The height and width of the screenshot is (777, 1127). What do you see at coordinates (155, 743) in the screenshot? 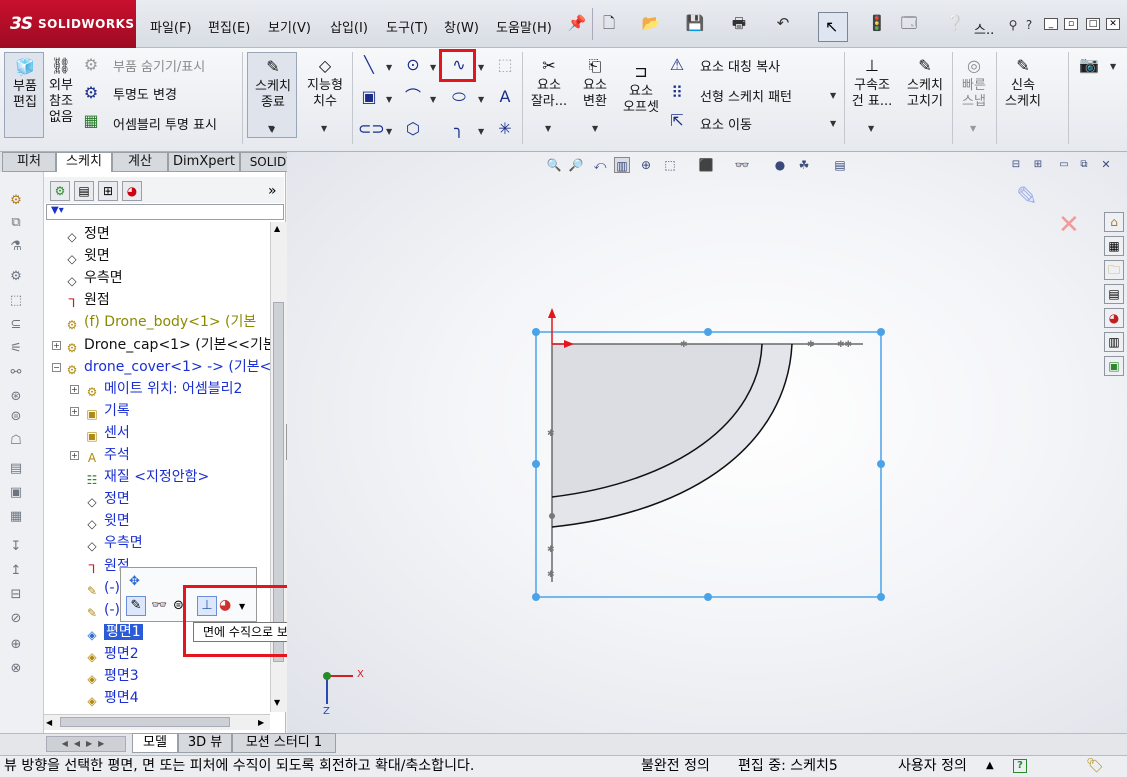
I see `tab-model: 모델` at bounding box center [155, 743].